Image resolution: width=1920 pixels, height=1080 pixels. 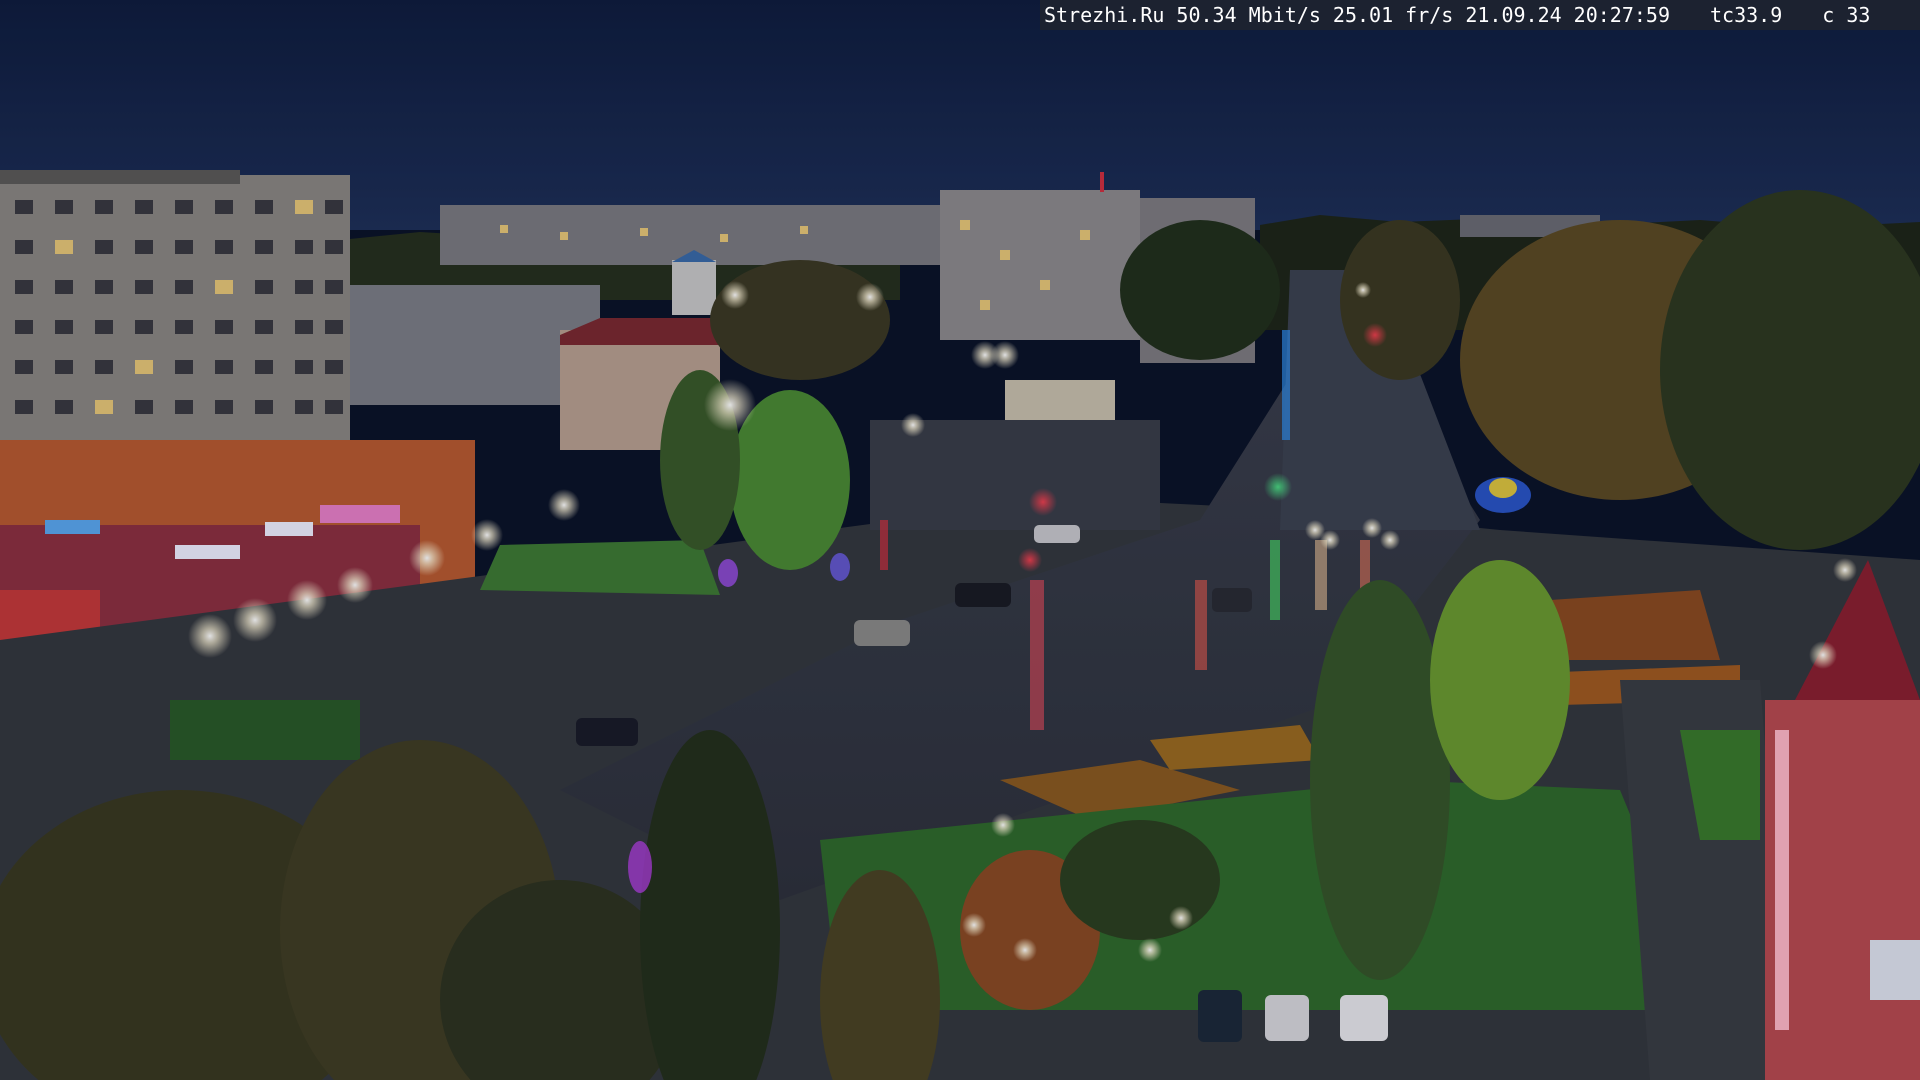 I want to click on osd-c: c 33, so click(x=1846, y=15).